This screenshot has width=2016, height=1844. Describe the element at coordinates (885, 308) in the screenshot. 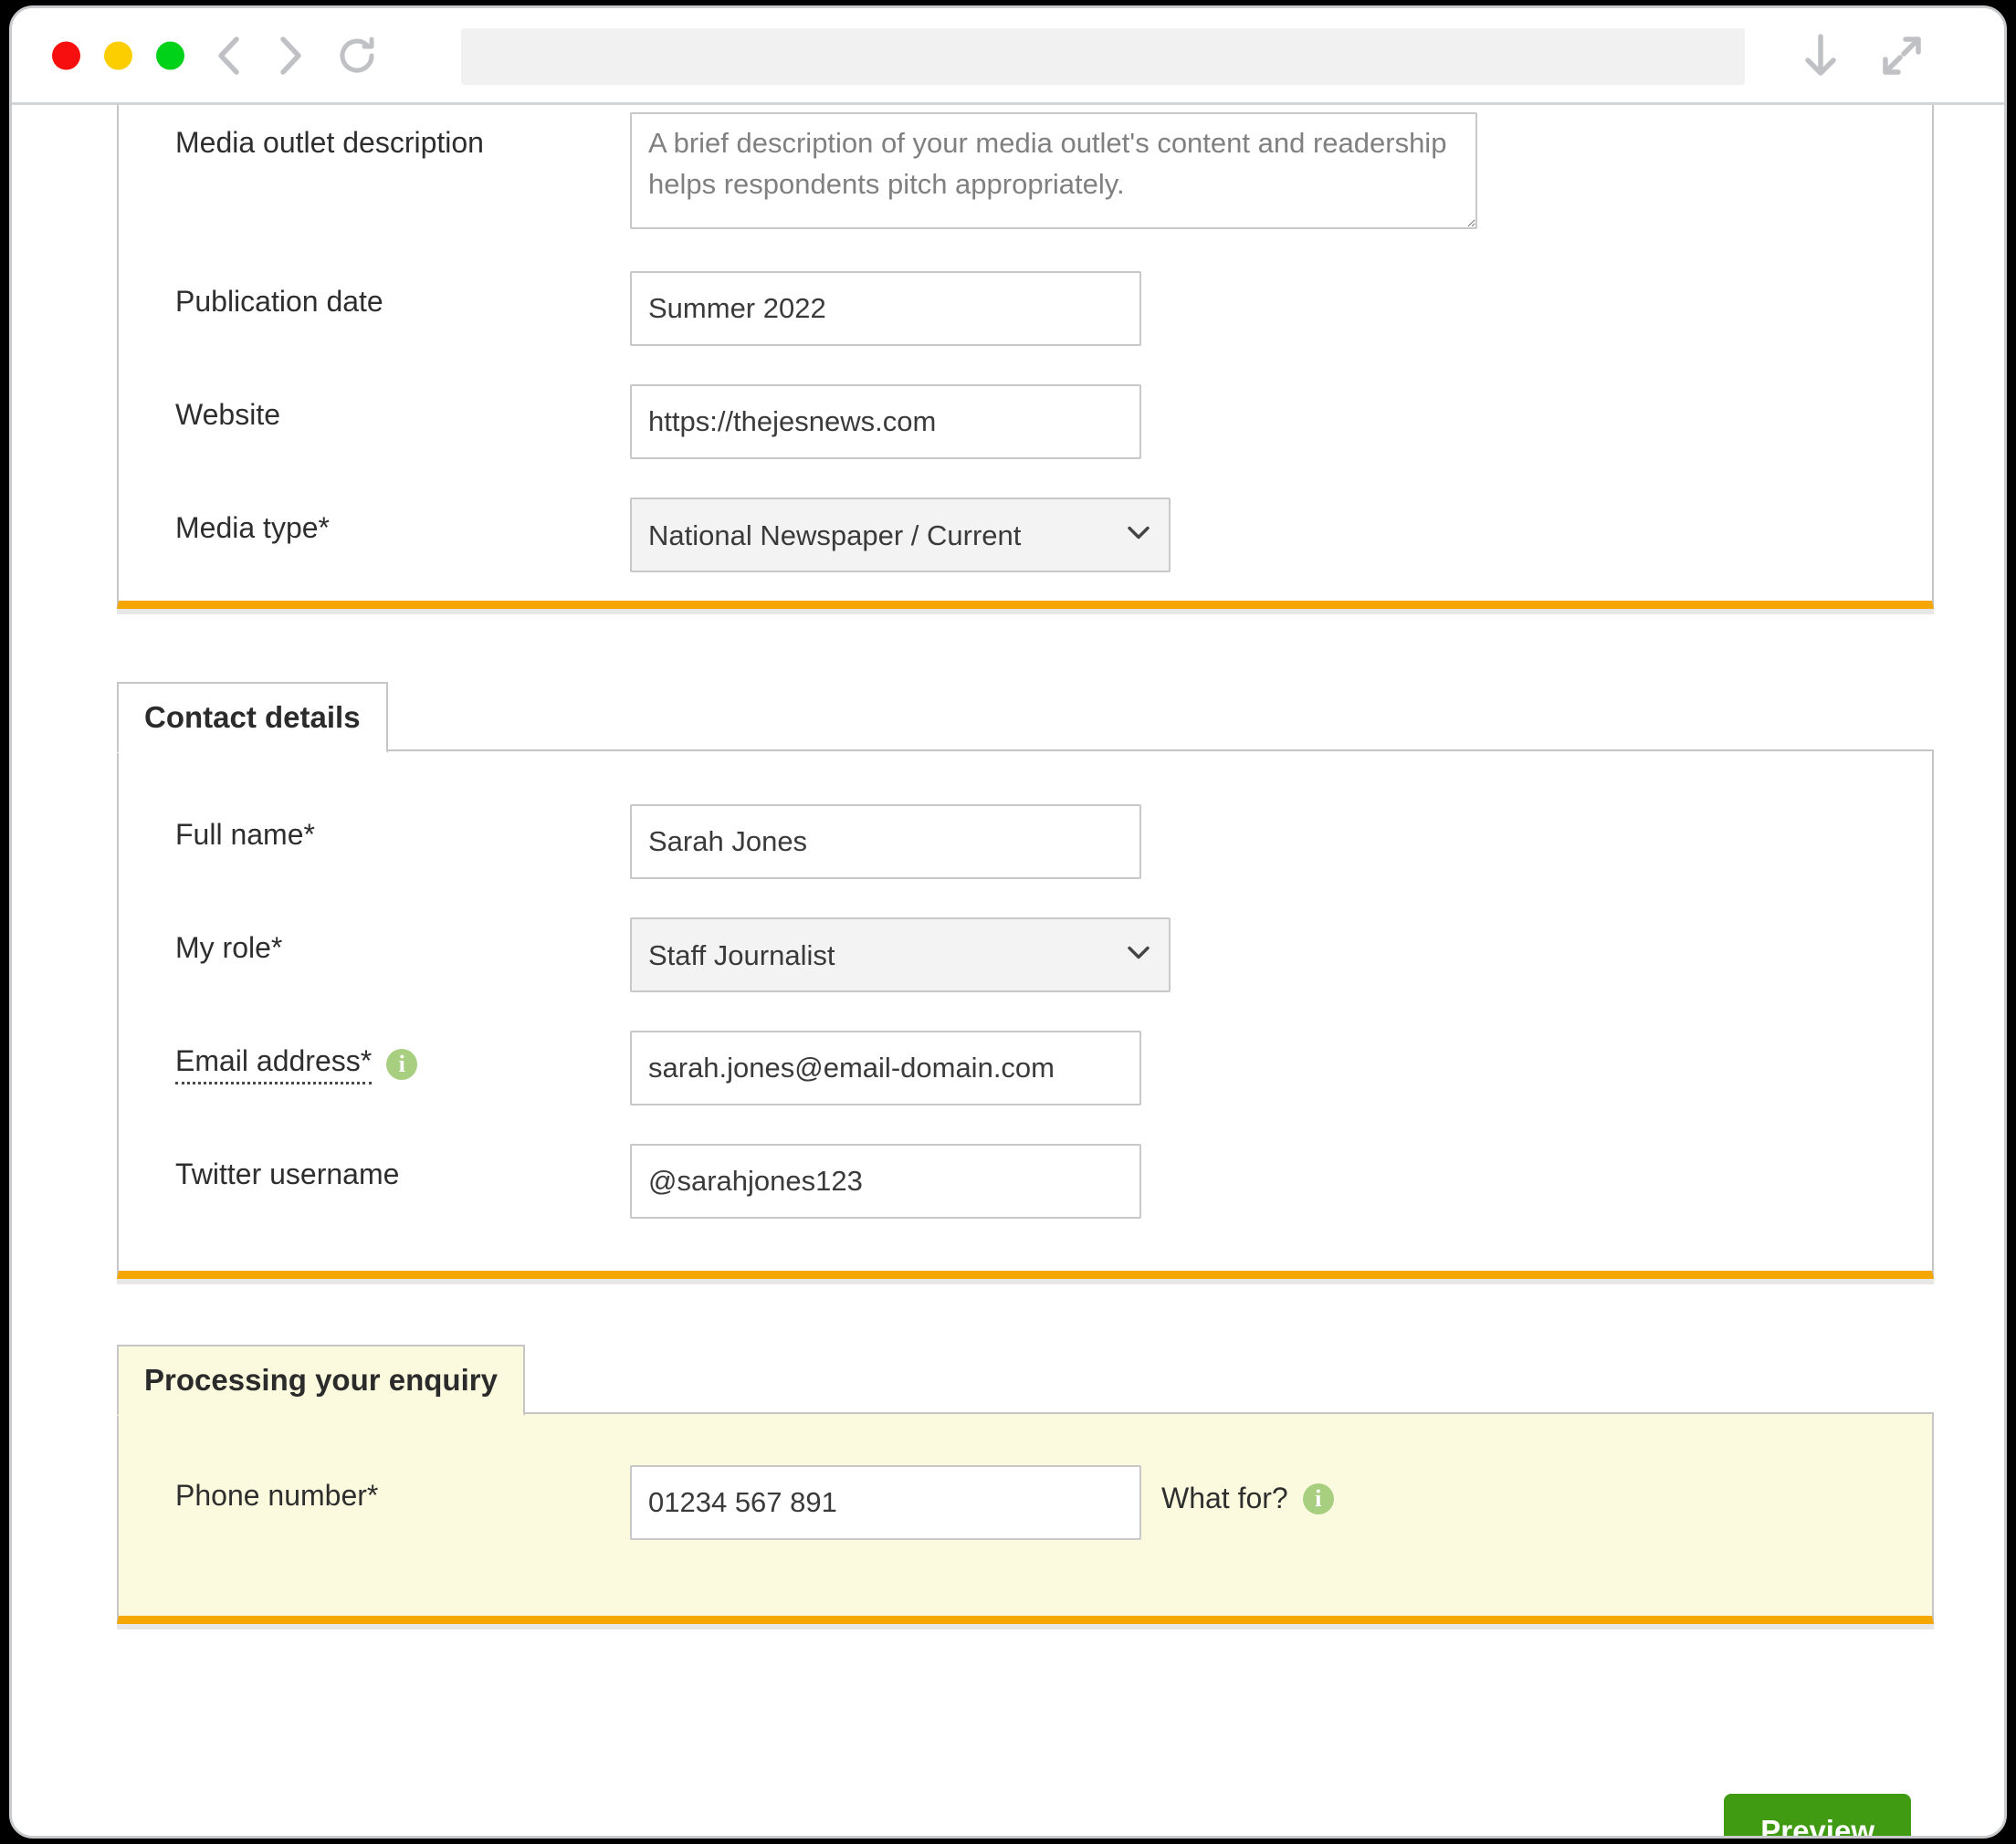

I see `publication-date-input` at that location.